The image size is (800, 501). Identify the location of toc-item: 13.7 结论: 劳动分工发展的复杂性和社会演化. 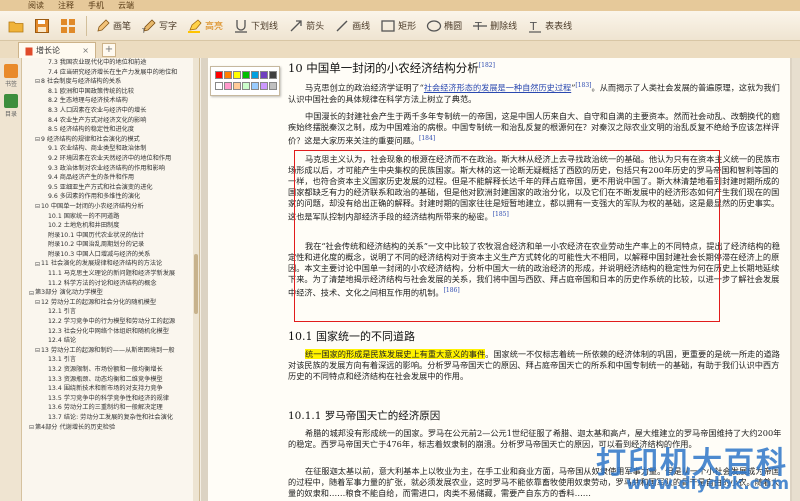
(110, 418).